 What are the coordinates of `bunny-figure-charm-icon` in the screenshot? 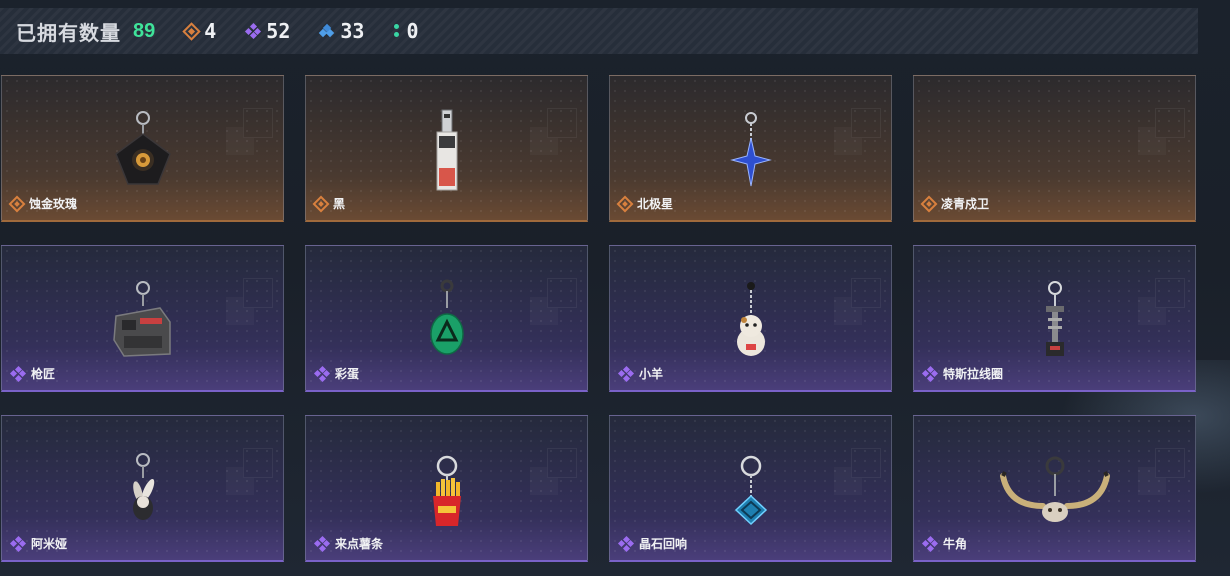 It's located at (143, 476).